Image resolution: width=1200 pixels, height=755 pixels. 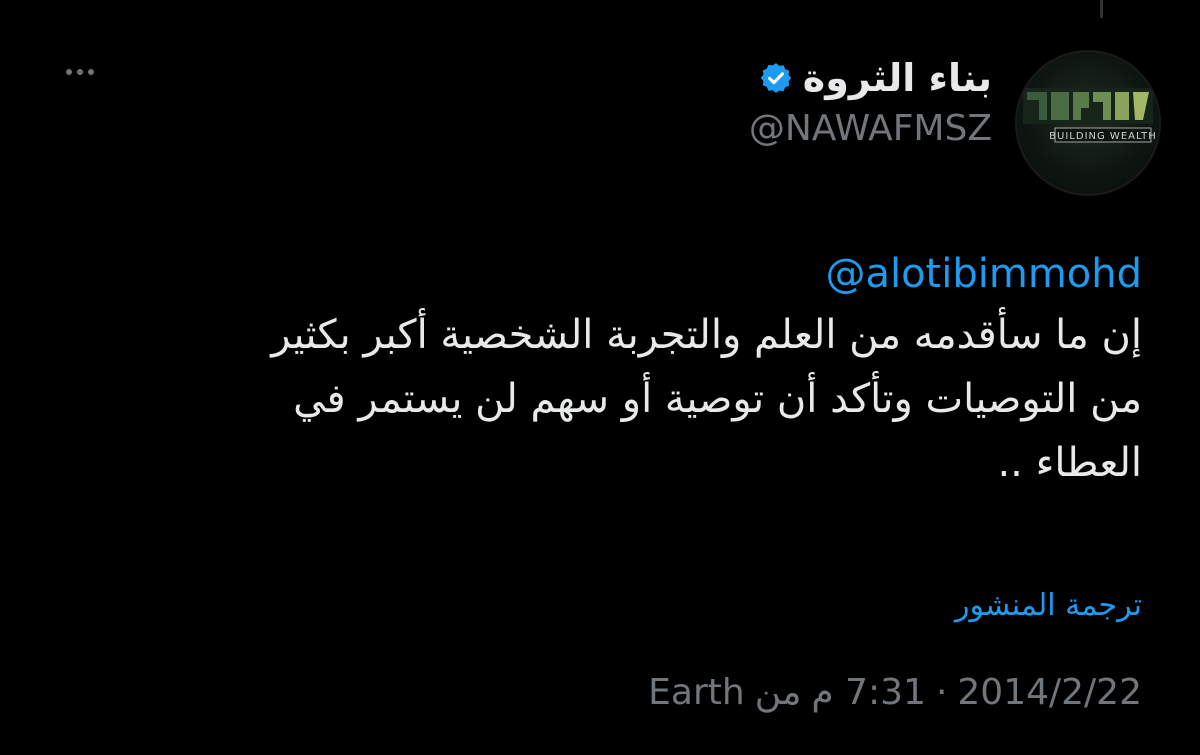 What do you see at coordinates (1069, 463) in the screenshot?
I see `tweet-text-line: العطاء ..` at bounding box center [1069, 463].